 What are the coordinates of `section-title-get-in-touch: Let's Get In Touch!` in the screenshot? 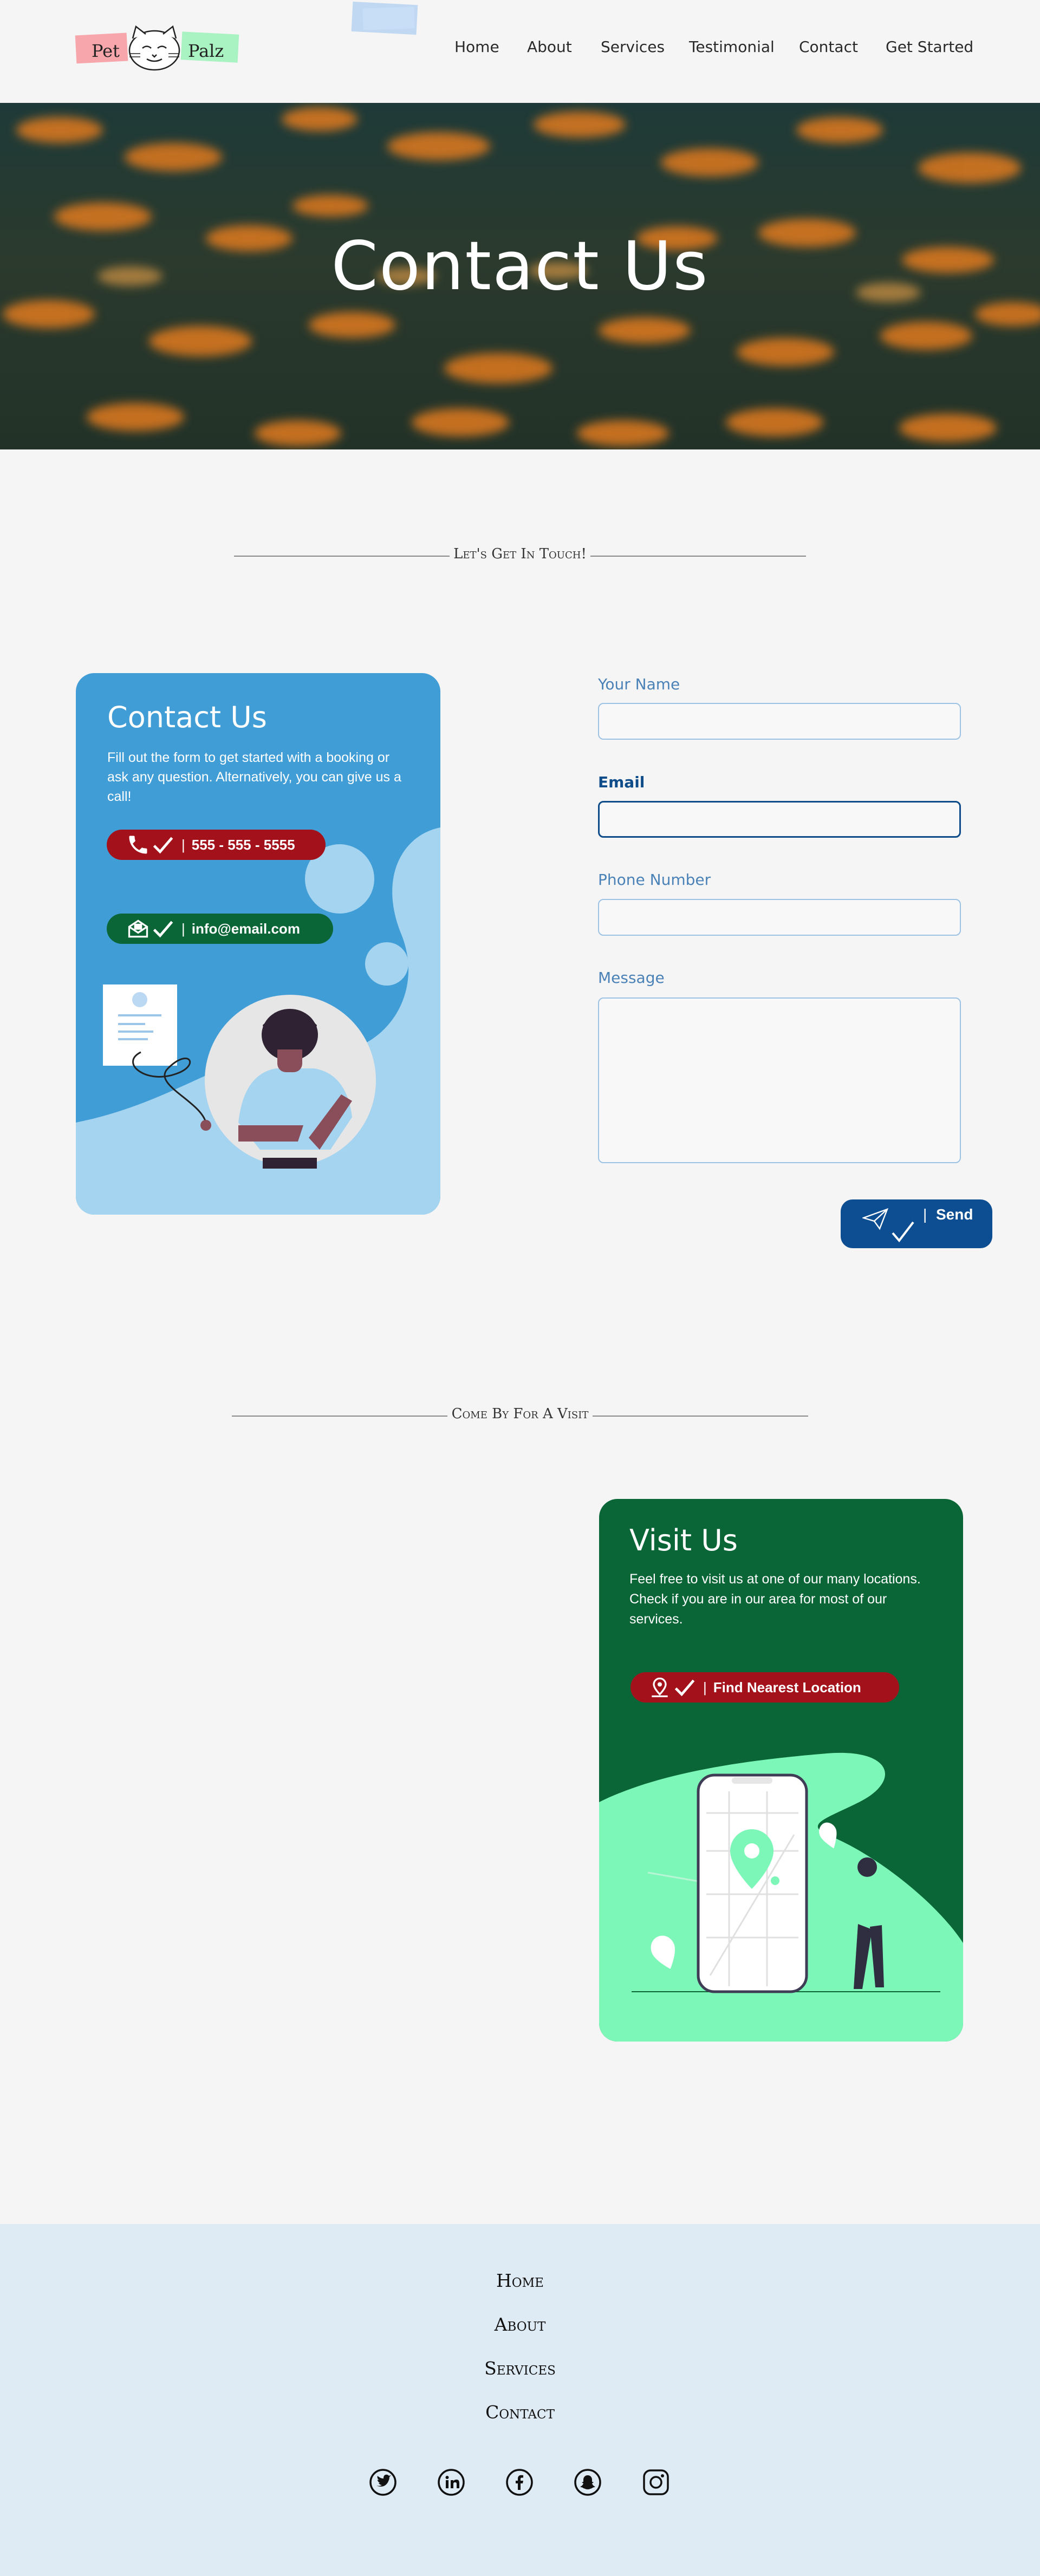 It's located at (520, 554).